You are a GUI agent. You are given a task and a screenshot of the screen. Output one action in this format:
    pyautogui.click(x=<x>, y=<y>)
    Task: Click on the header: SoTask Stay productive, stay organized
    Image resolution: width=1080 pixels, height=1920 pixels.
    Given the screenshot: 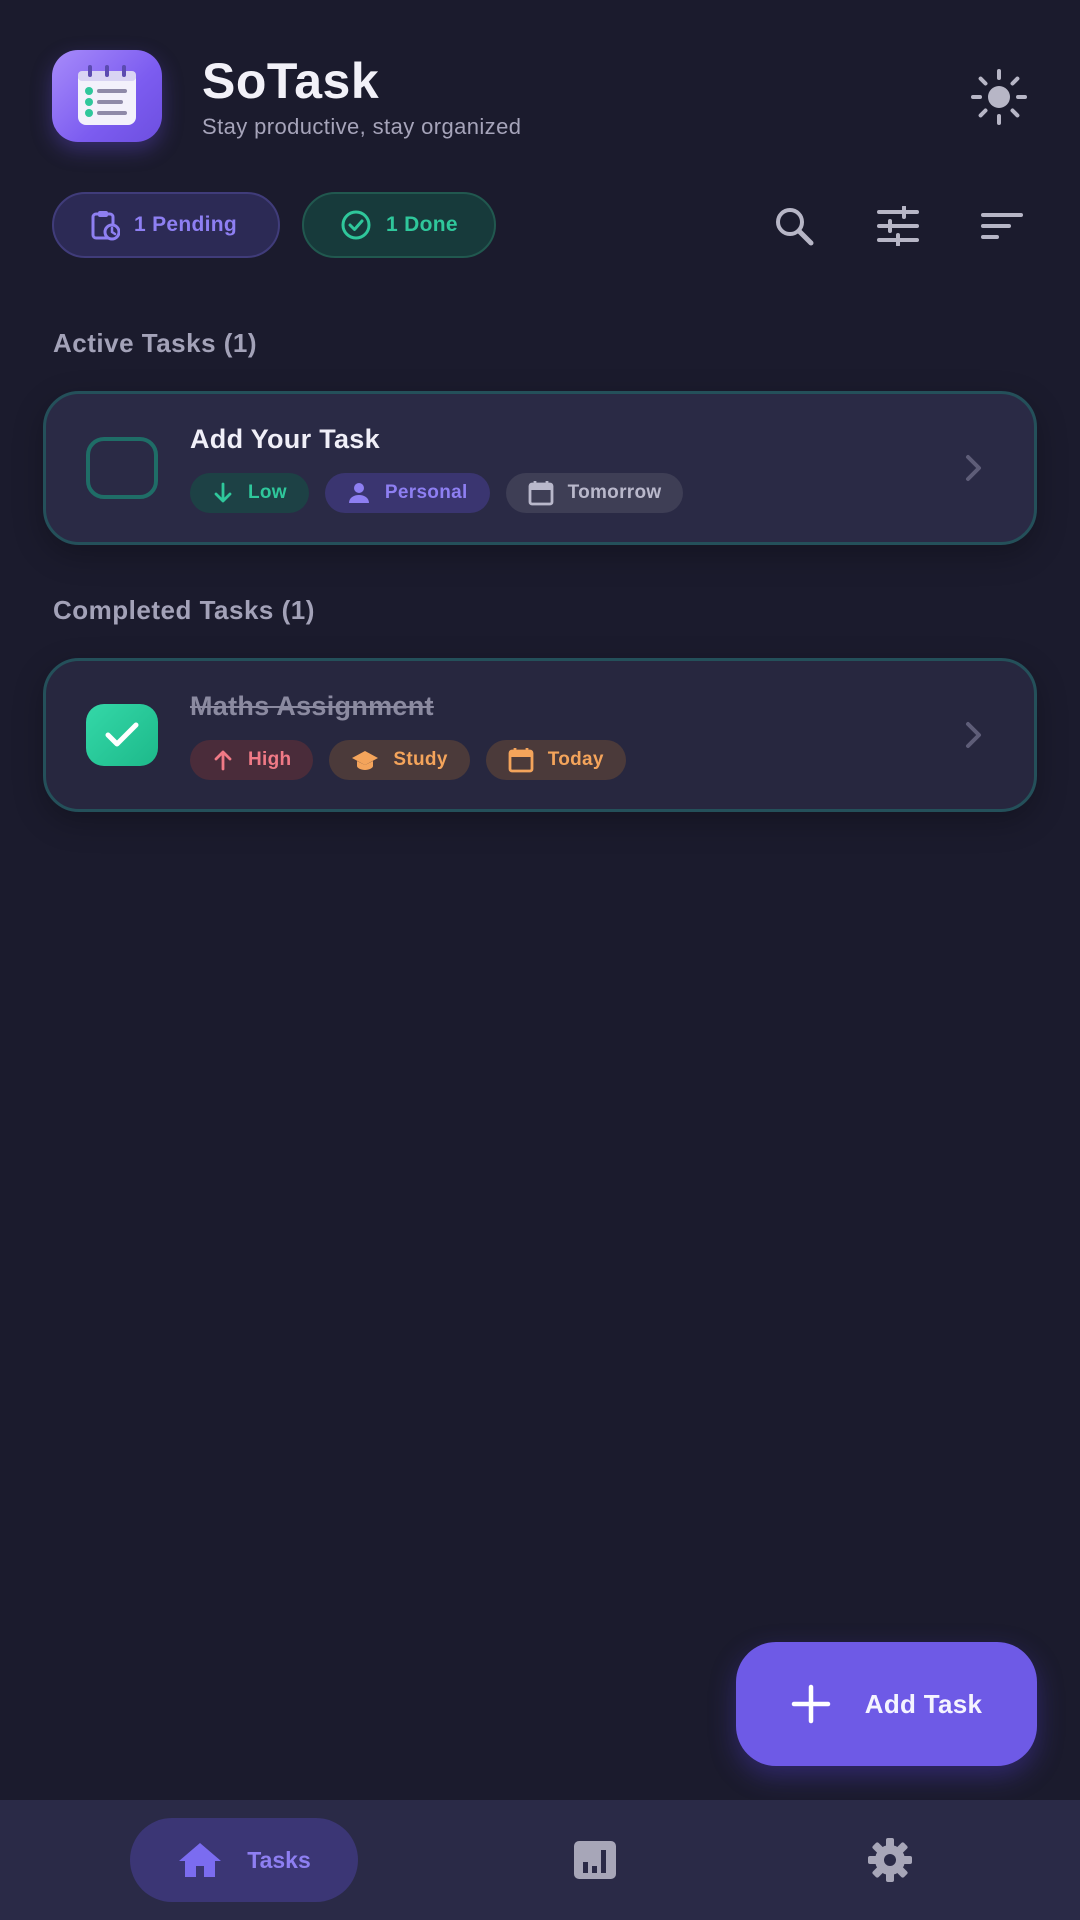 What is the action you would take?
    pyautogui.click(x=540, y=96)
    